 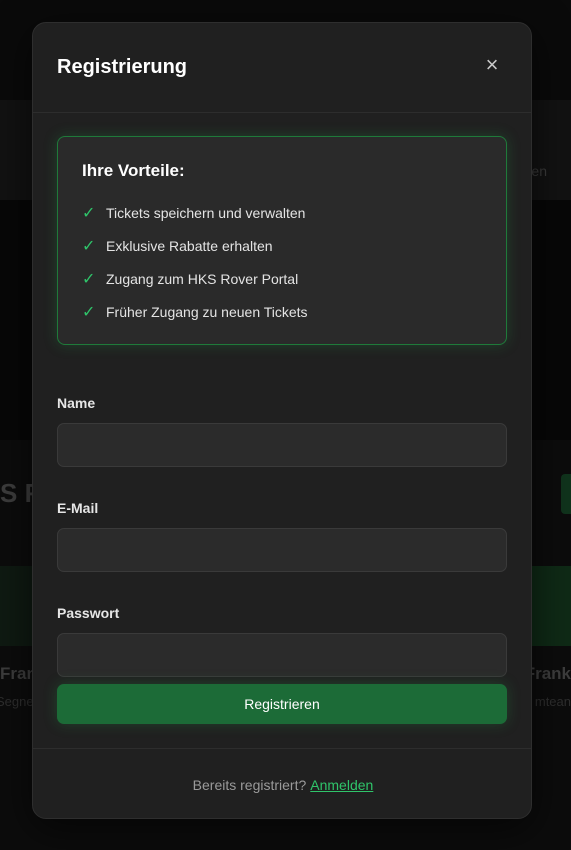 What do you see at coordinates (122, 67) in the screenshot?
I see `modal-title: Registrierung` at bounding box center [122, 67].